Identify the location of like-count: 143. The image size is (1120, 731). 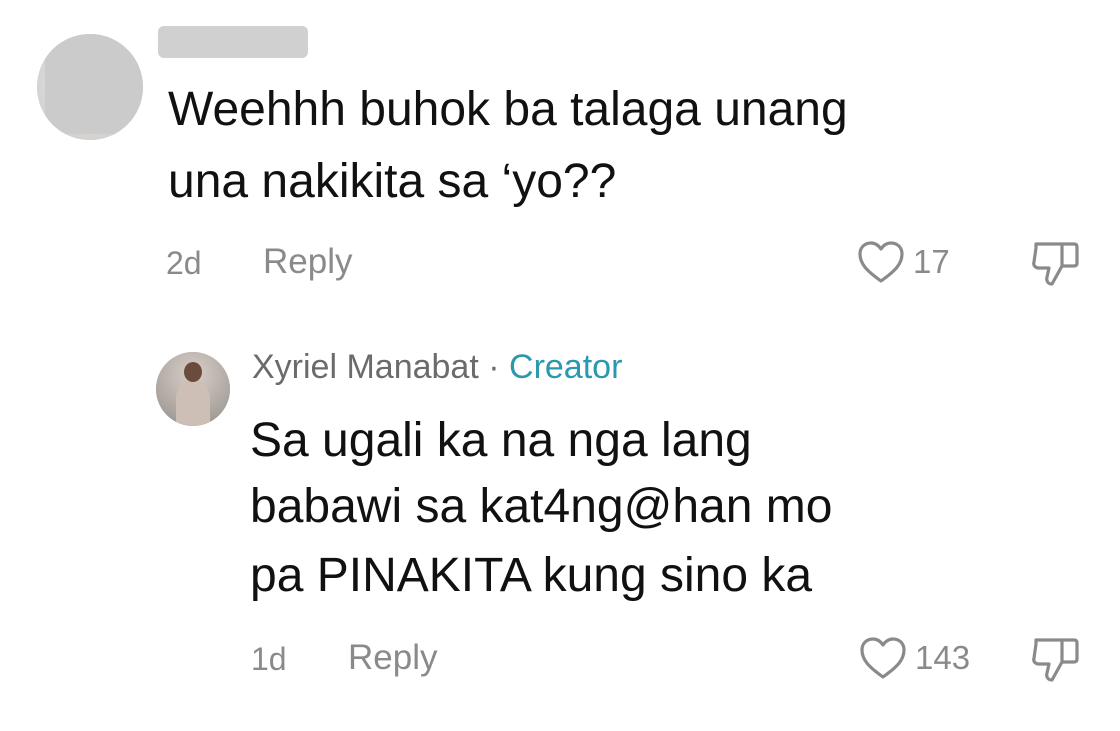
(943, 657).